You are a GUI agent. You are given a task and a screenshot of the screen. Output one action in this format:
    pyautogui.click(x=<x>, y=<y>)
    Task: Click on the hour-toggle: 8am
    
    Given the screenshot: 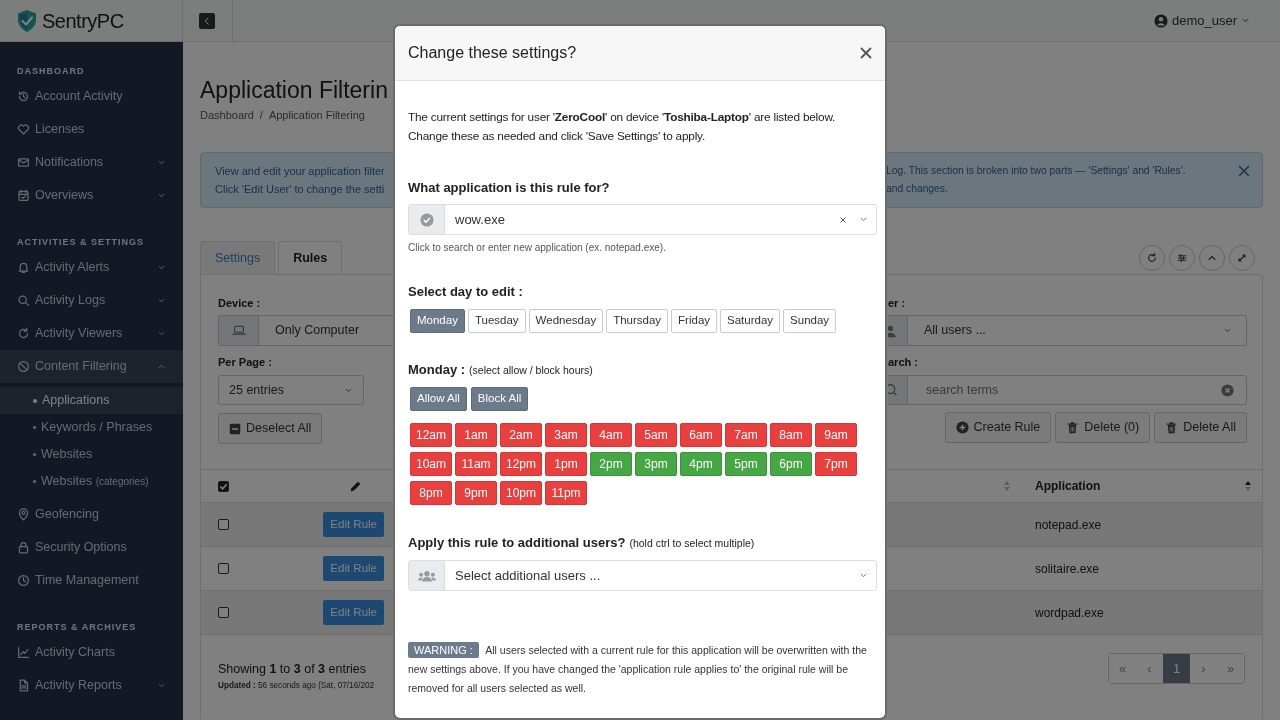 What is the action you would take?
    pyautogui.click(x=791, y=435)
    